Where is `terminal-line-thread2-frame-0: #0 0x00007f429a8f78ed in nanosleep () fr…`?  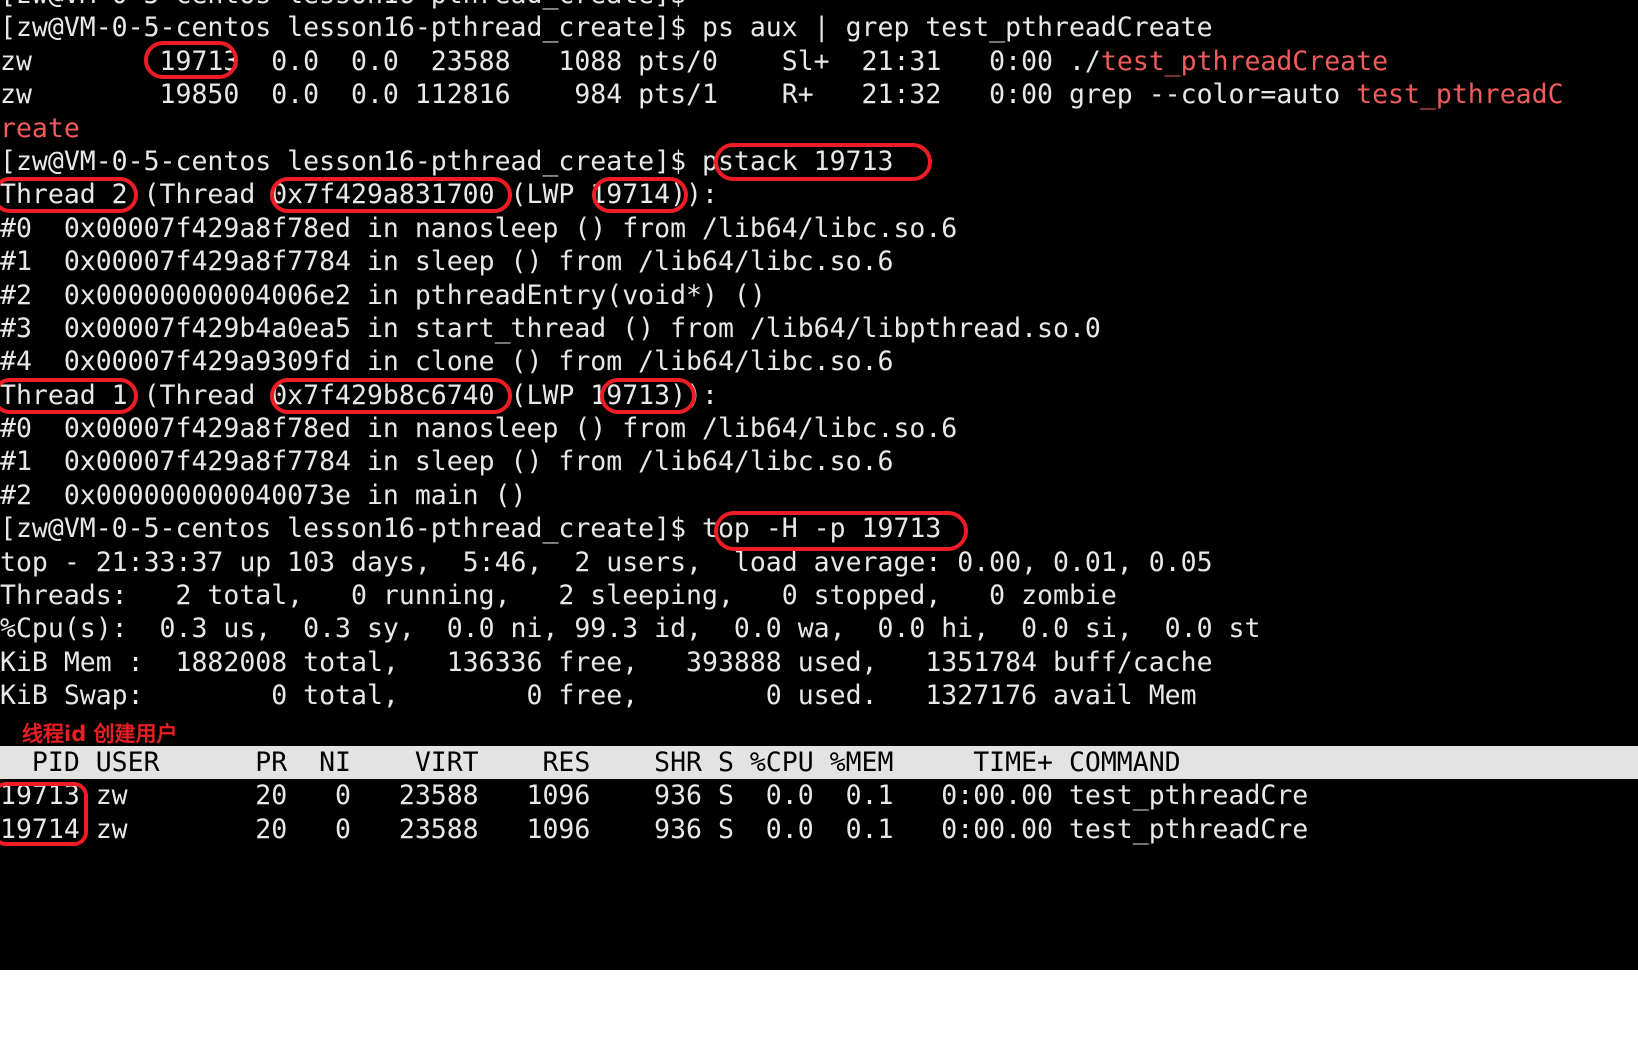
terminal-line-thread2-frame-0: #0 0x00007f429a8f78ed in nanosleep () fr… is located at coordinates (479, 228).